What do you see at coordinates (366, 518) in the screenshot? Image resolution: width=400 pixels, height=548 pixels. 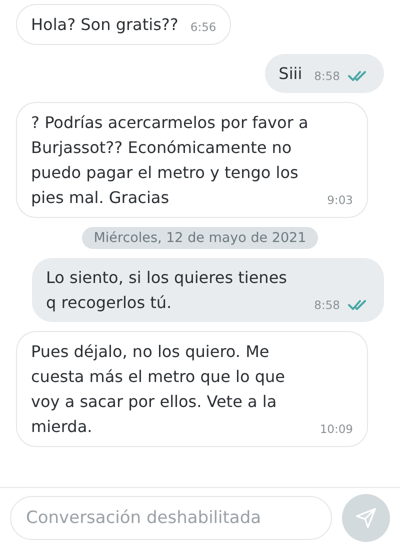 I see `send-icon` at bounding box center [366, 518].